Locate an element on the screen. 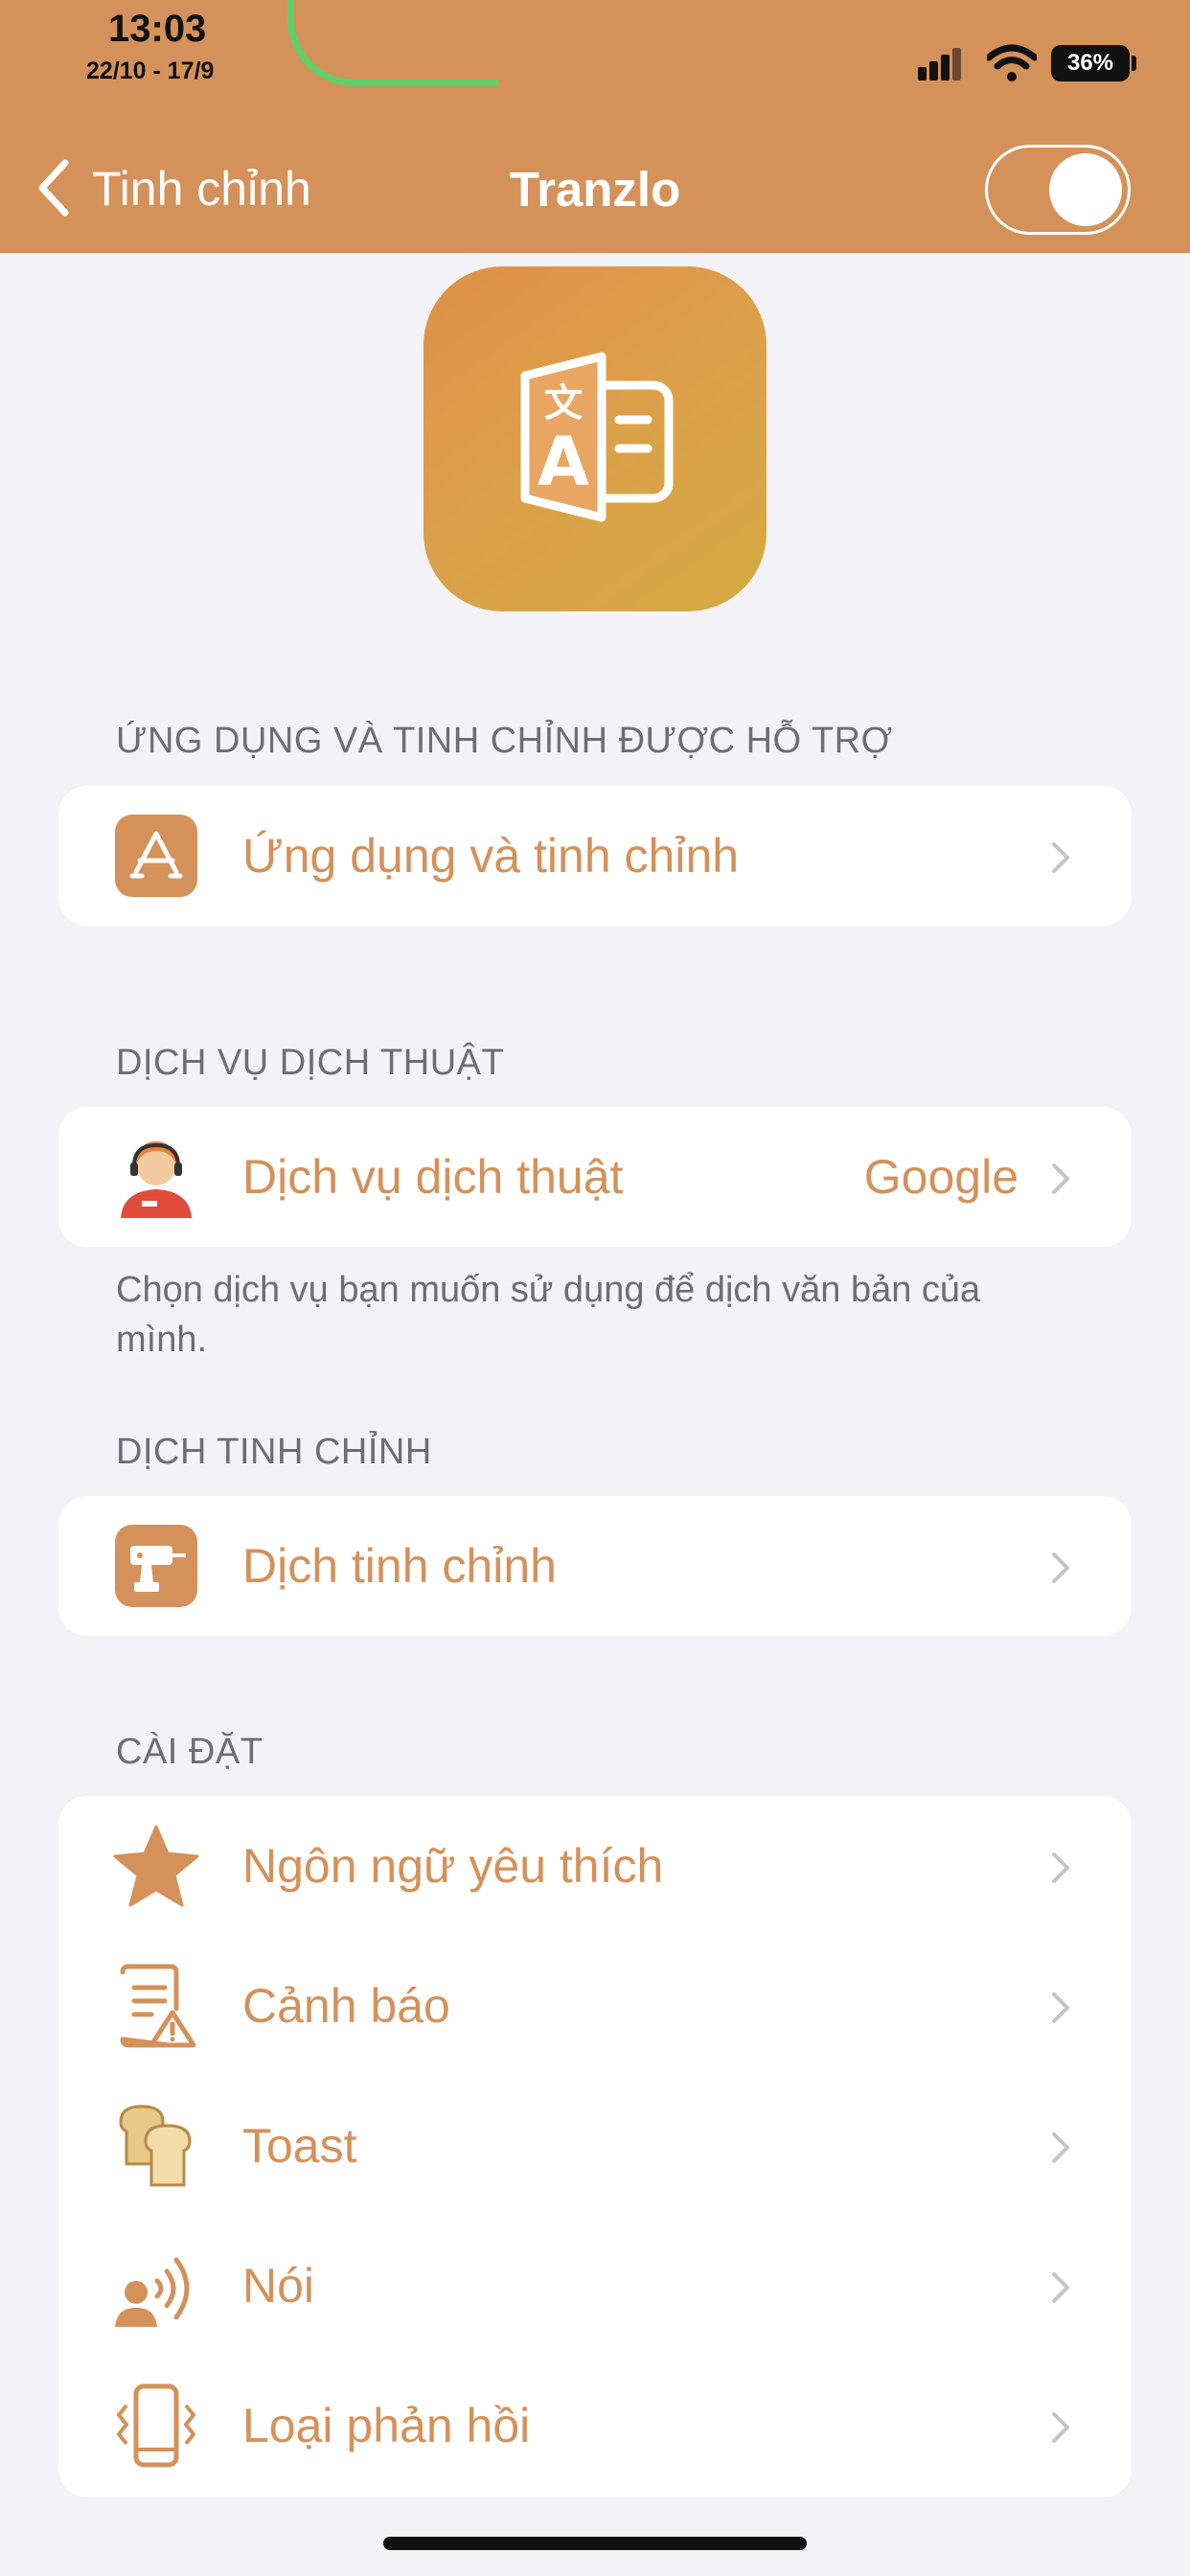 The height and width of the screenshot is (2576, 1190). row-label: Loại phản hồi is located at coordinates (387, 2425).